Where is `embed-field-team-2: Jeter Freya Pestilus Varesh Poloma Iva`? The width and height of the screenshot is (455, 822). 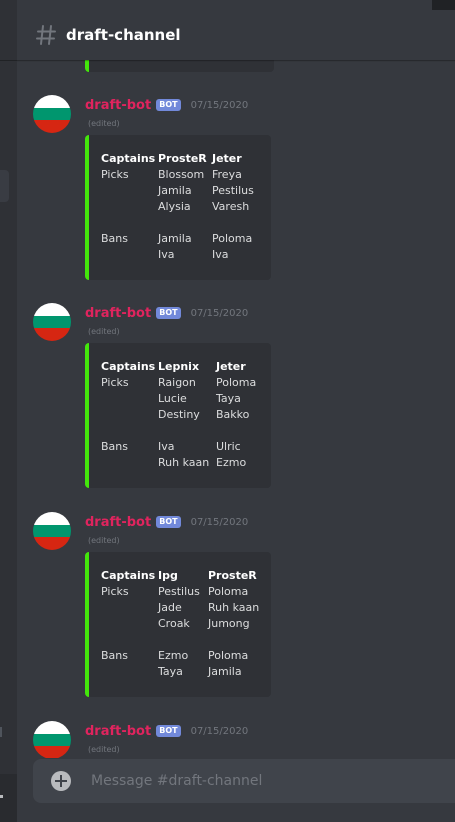
embed-field-team-2: Jeter Freya Pestilus Varesh Poloma Iva is located at coordinates (233, 206).